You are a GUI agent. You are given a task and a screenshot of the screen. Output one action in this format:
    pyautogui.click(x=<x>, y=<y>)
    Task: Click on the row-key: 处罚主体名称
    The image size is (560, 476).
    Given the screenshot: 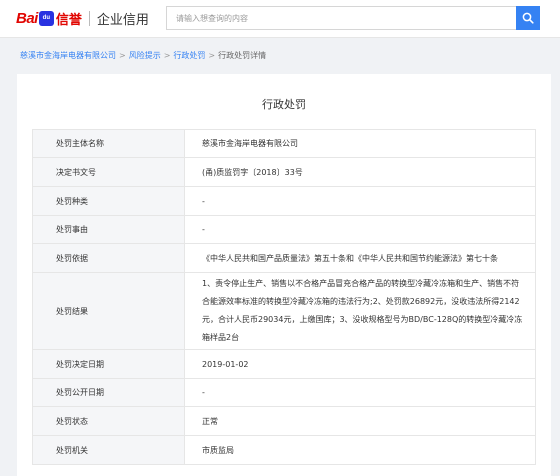 What is the action you would take?
    pyautogui.click(x=108, y=143)
    